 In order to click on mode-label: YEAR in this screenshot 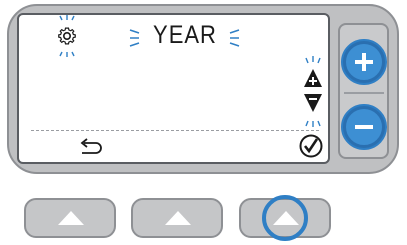, I will do `click(185, 34)`.